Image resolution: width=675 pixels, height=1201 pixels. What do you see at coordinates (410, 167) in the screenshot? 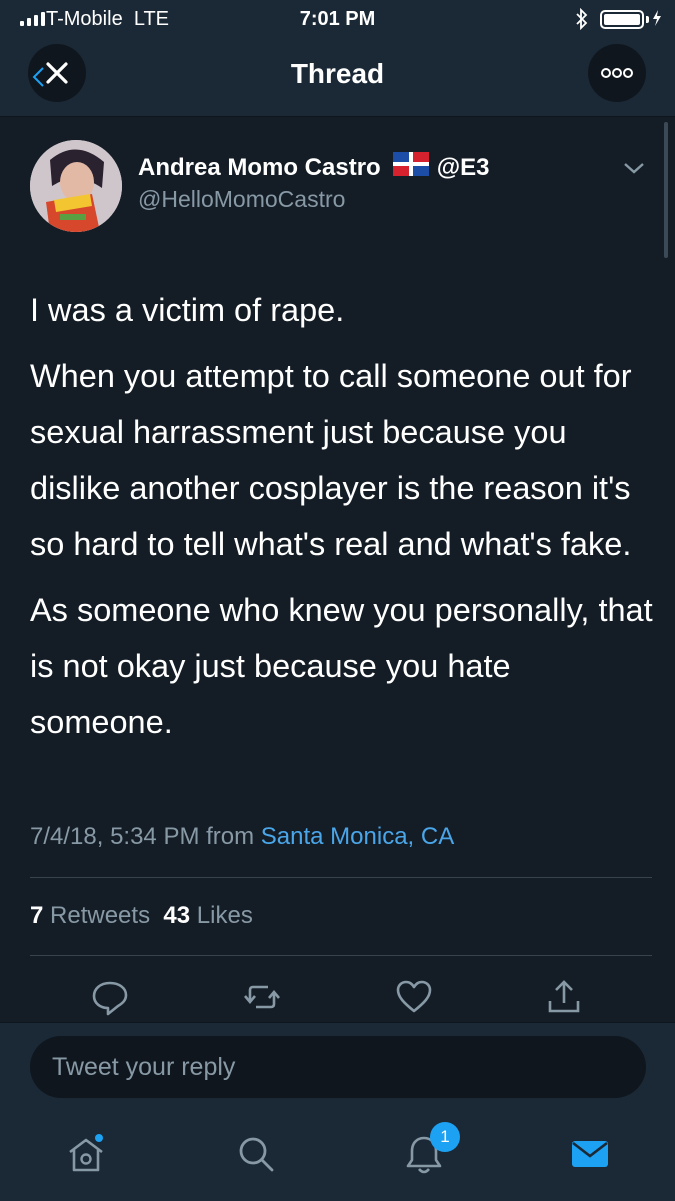
I see `dominican-flag-icon` at bounding box center [410, 167].